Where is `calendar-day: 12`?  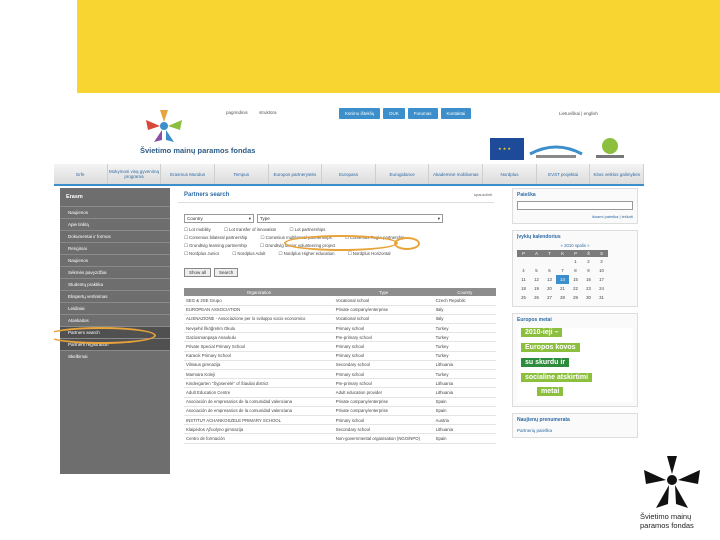
calendar-day: 12 is located at coordinates (536, 279).